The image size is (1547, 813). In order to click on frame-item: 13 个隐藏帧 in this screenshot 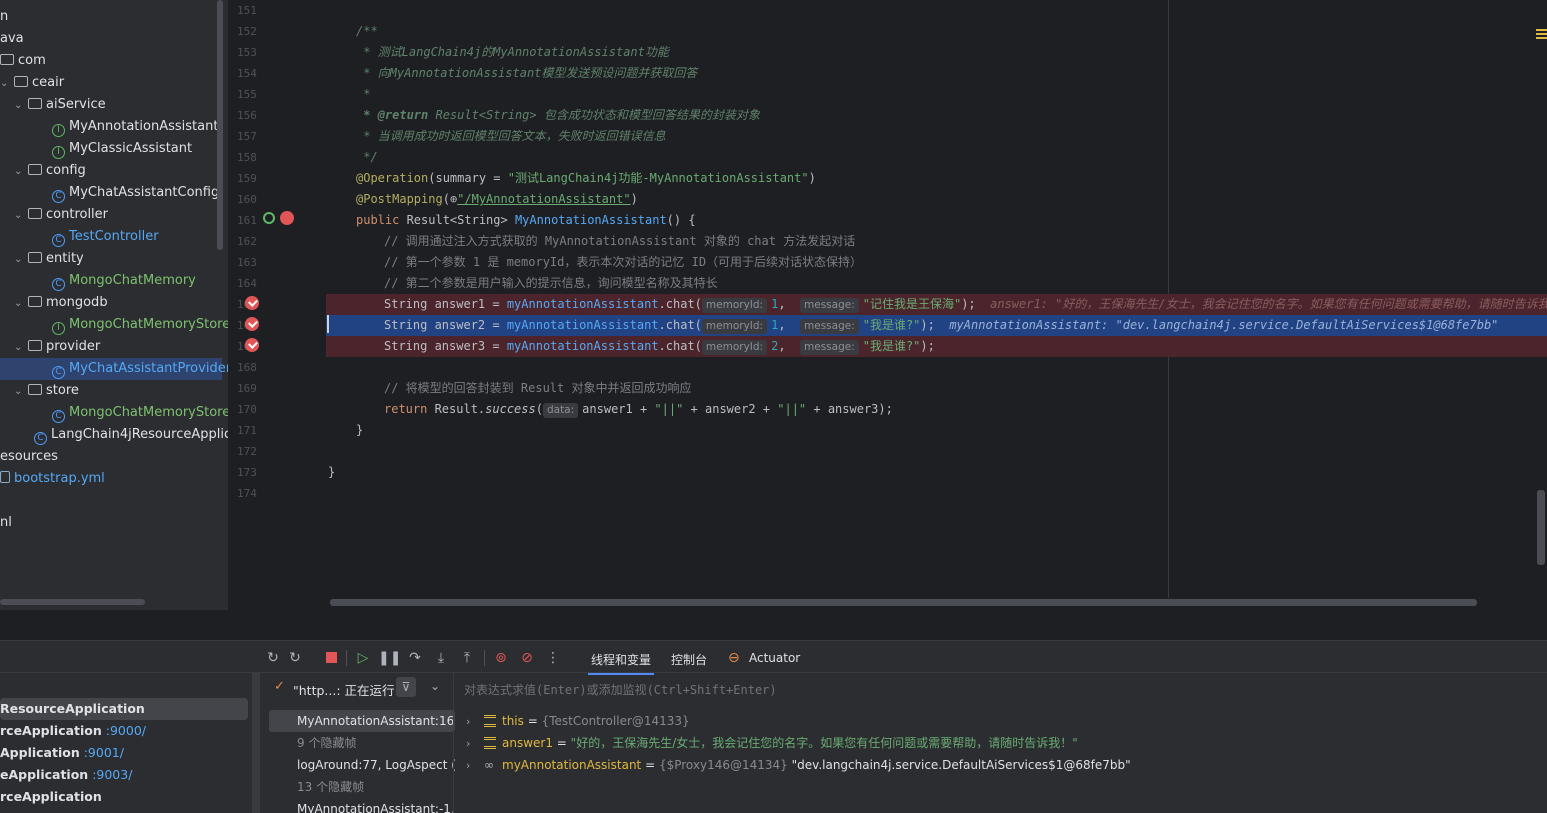, I will do `click(362, 787)`.